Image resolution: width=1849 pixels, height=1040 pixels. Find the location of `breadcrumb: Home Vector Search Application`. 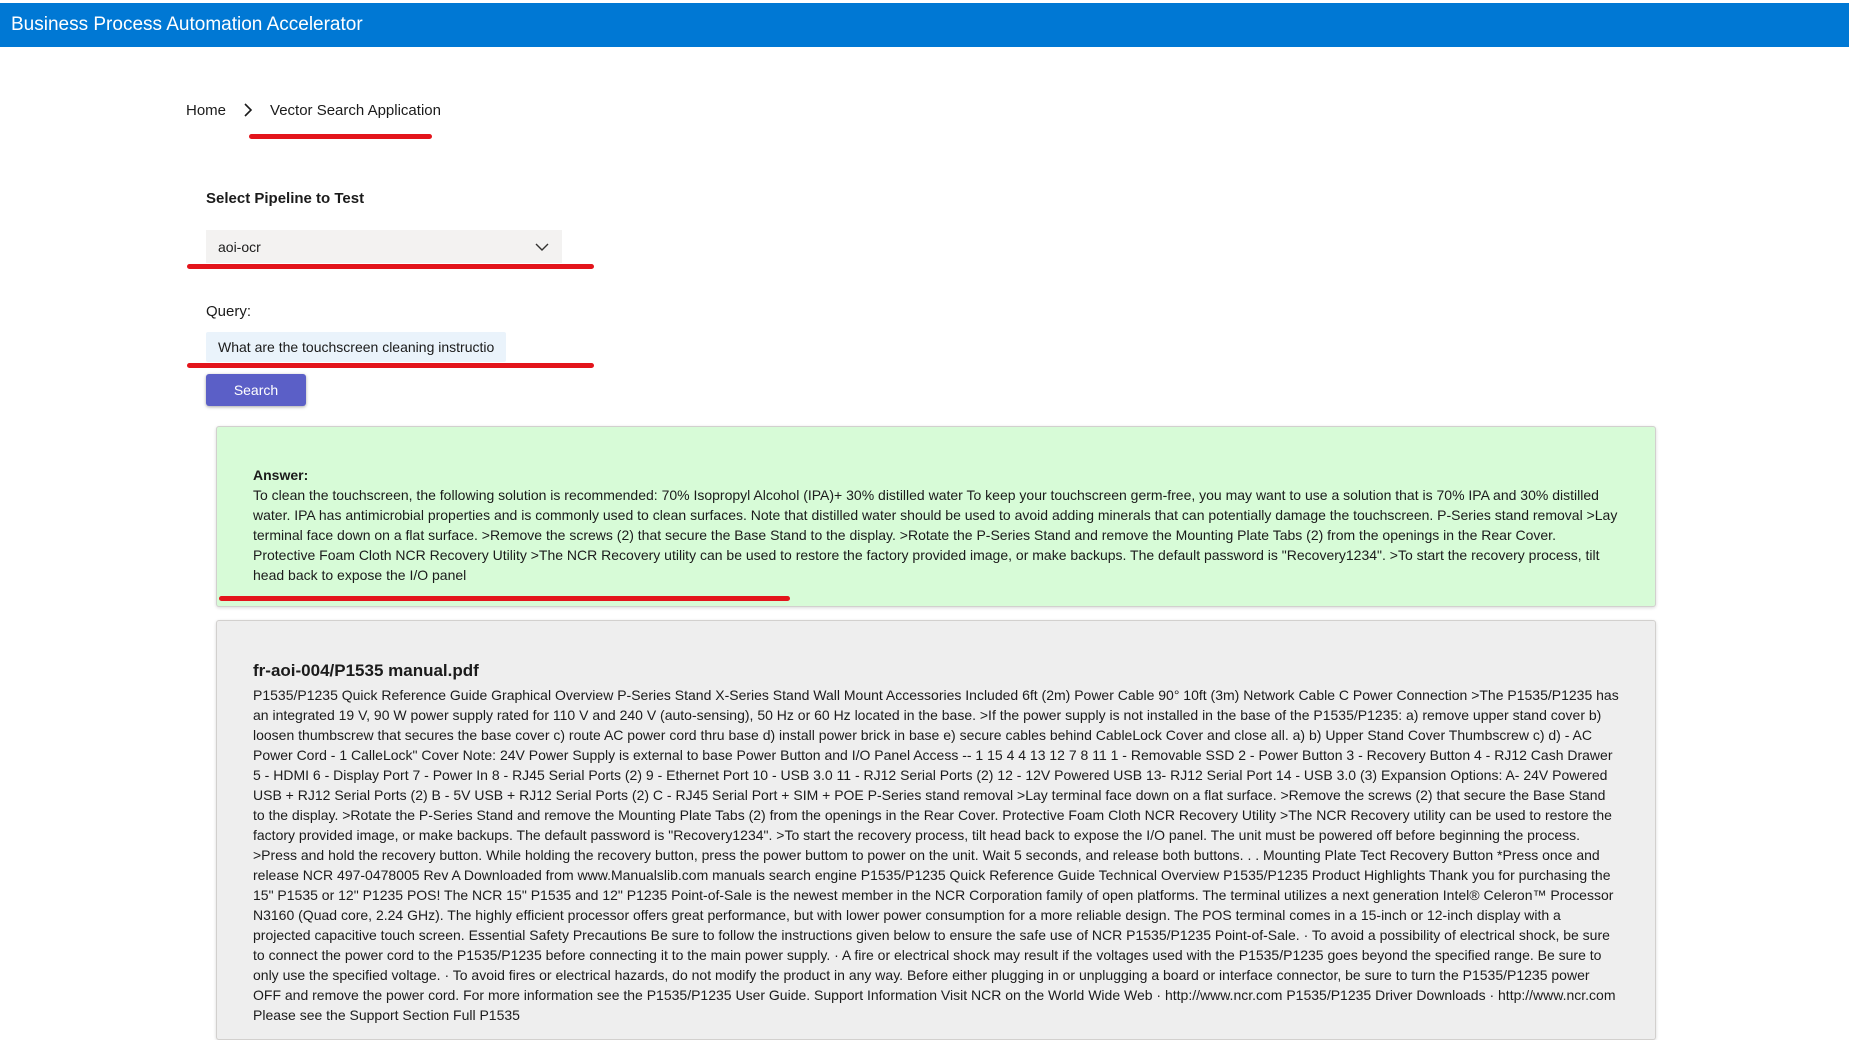

breadcrumb: Home Vector Search Application is located at coordinates (313, 110).